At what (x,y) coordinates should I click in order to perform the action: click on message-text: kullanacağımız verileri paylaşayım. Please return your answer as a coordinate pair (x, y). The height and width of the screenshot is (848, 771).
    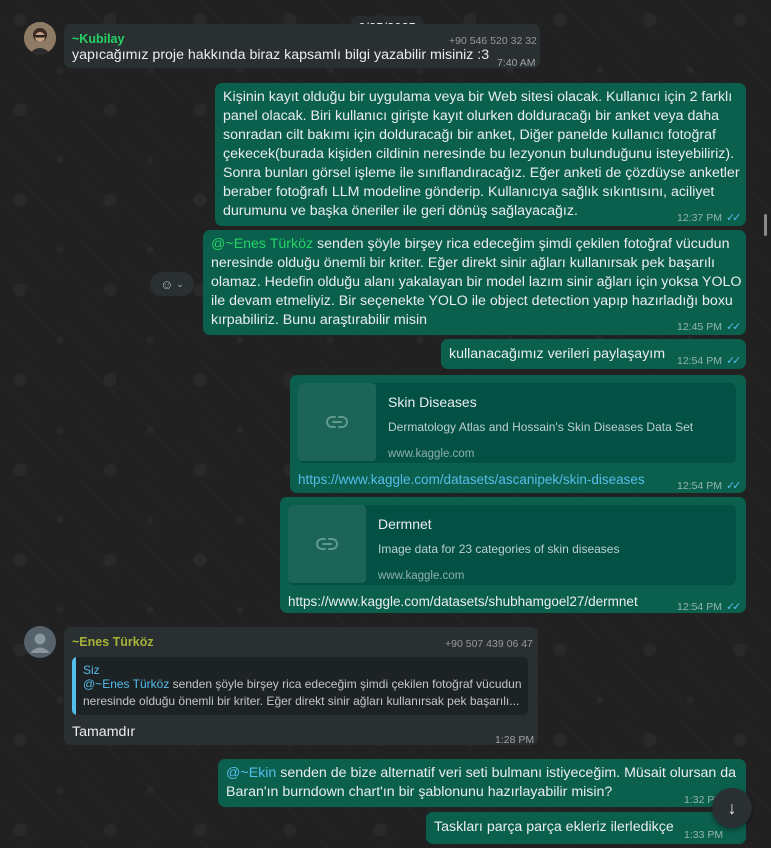
    Looking at the image, I should click on (557, 354).